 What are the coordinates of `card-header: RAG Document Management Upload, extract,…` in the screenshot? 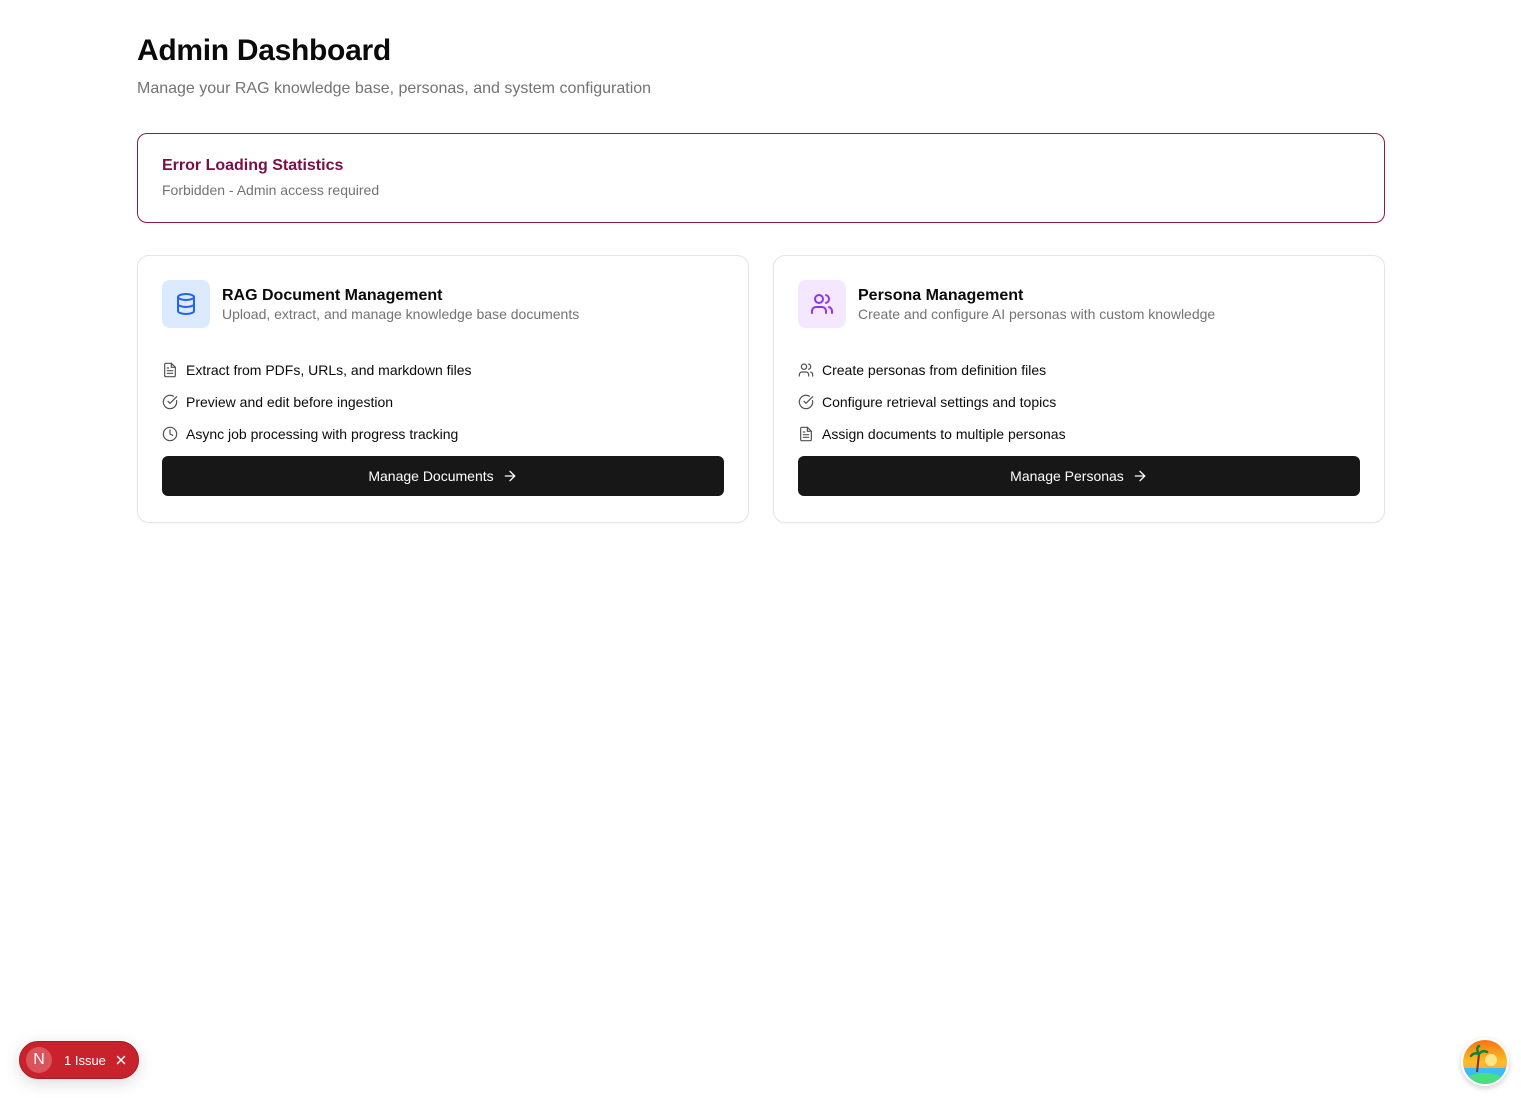 It's located at (443, 304).